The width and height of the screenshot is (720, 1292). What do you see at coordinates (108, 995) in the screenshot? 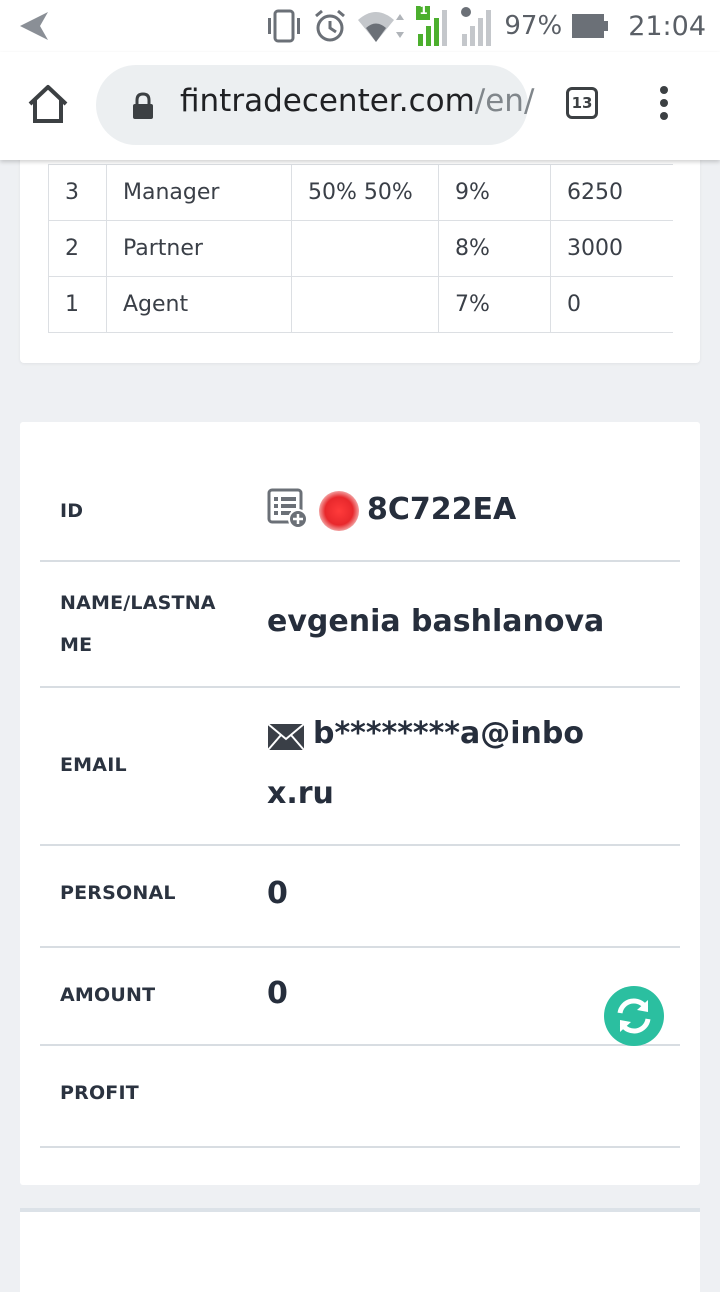
I see `amount-label: AMOUNT` at bounding box center [108, 995].